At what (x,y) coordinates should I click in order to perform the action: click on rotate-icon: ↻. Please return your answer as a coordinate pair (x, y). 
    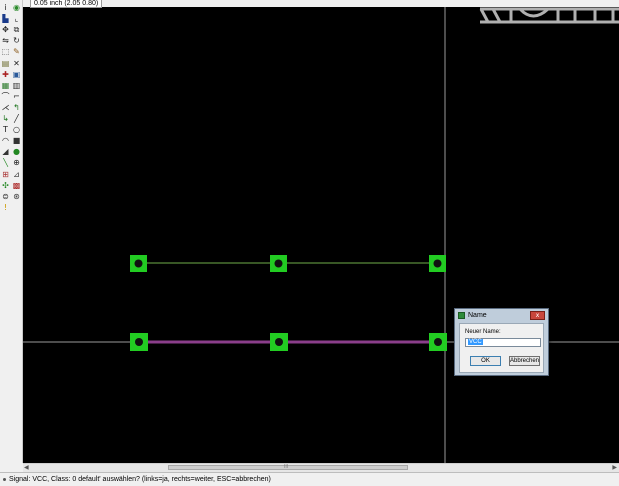
    Looking at the image, I should click on (16, 40).